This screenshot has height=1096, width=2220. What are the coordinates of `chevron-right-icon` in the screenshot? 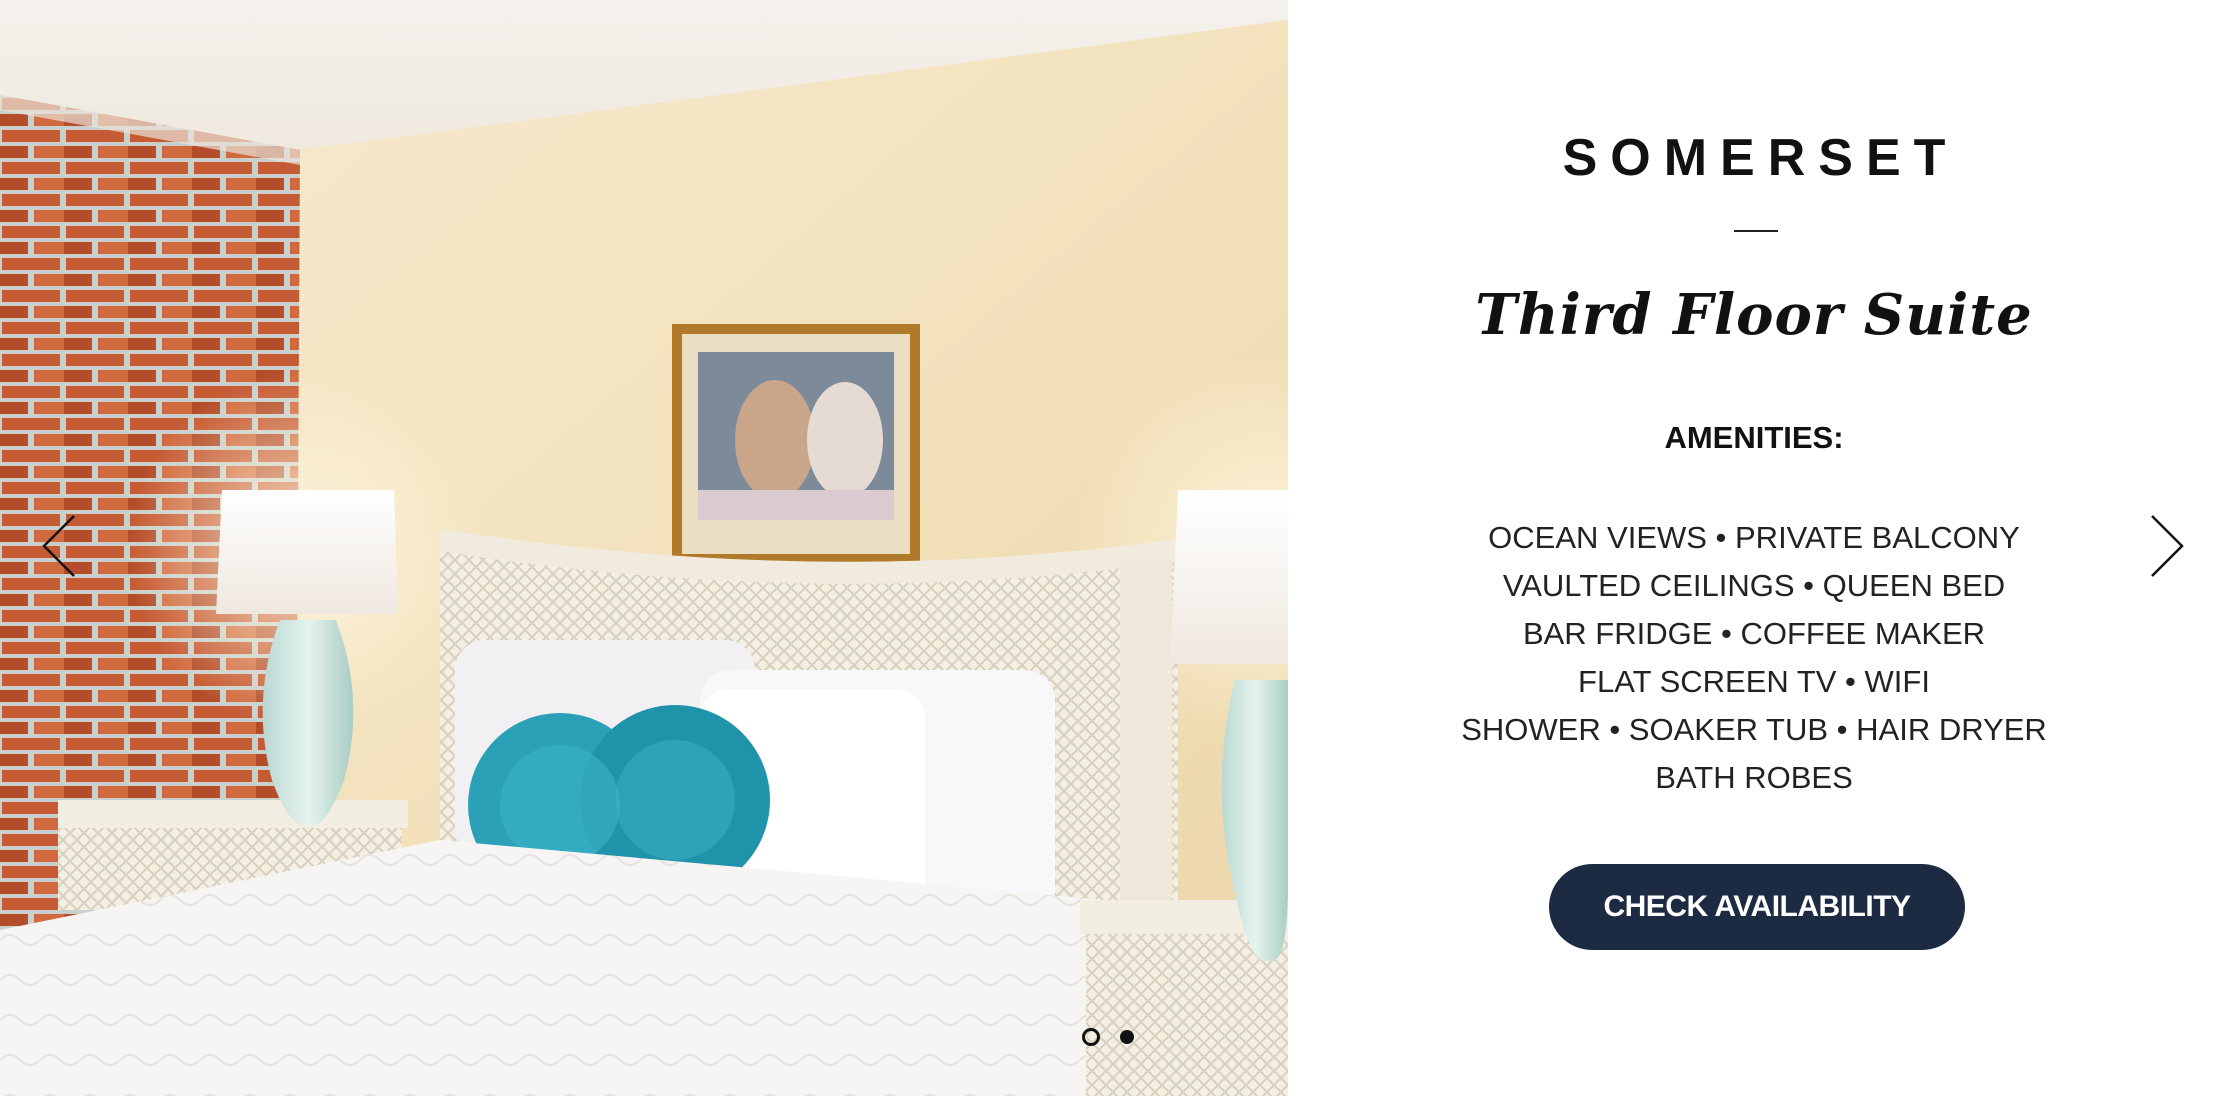 It's located at (2167, 546).